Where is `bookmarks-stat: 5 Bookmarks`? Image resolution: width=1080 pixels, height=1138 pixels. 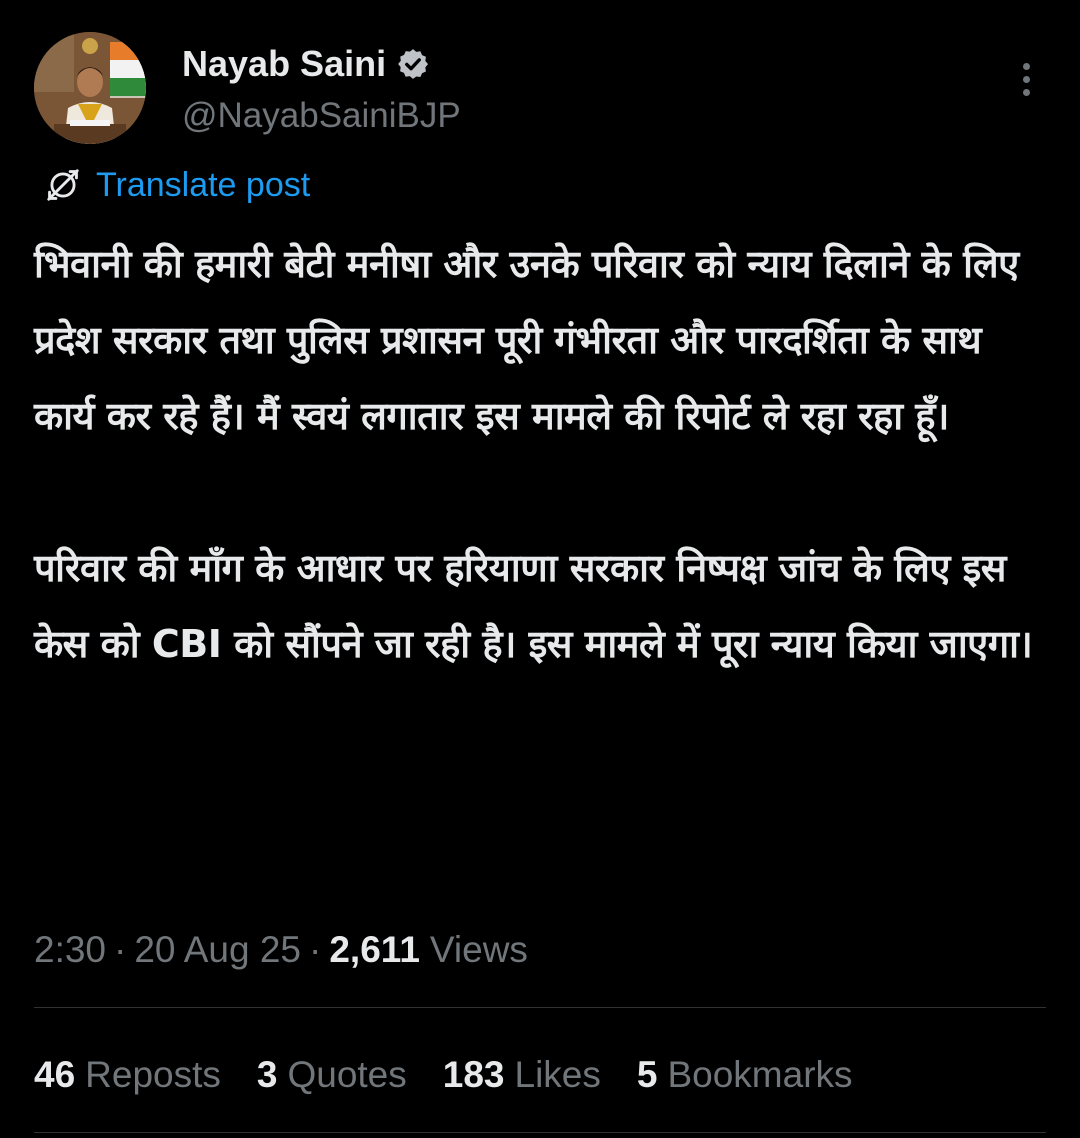 bookmarks-stat: 5 Bookmarks is located at coordinates (745, 1075).